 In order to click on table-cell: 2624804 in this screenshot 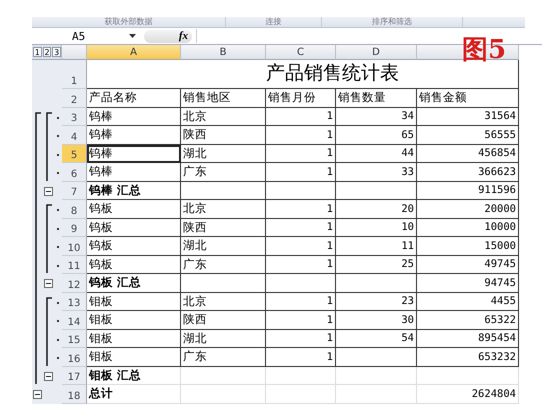, I will do `click(468, 394)`.